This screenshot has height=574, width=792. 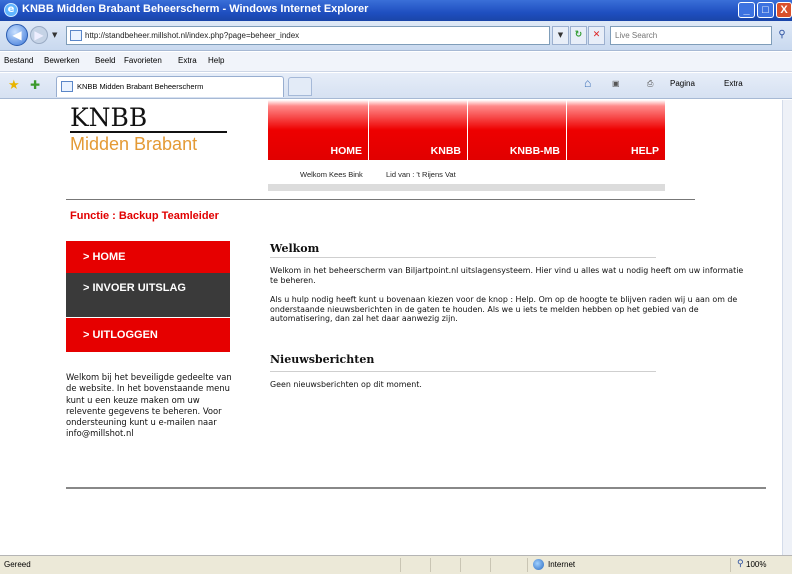 What do you see at coordinates (445, 151) in the screenshot?
I see `nav-knbb-label: KNBB` at bounding box center [445, 151].